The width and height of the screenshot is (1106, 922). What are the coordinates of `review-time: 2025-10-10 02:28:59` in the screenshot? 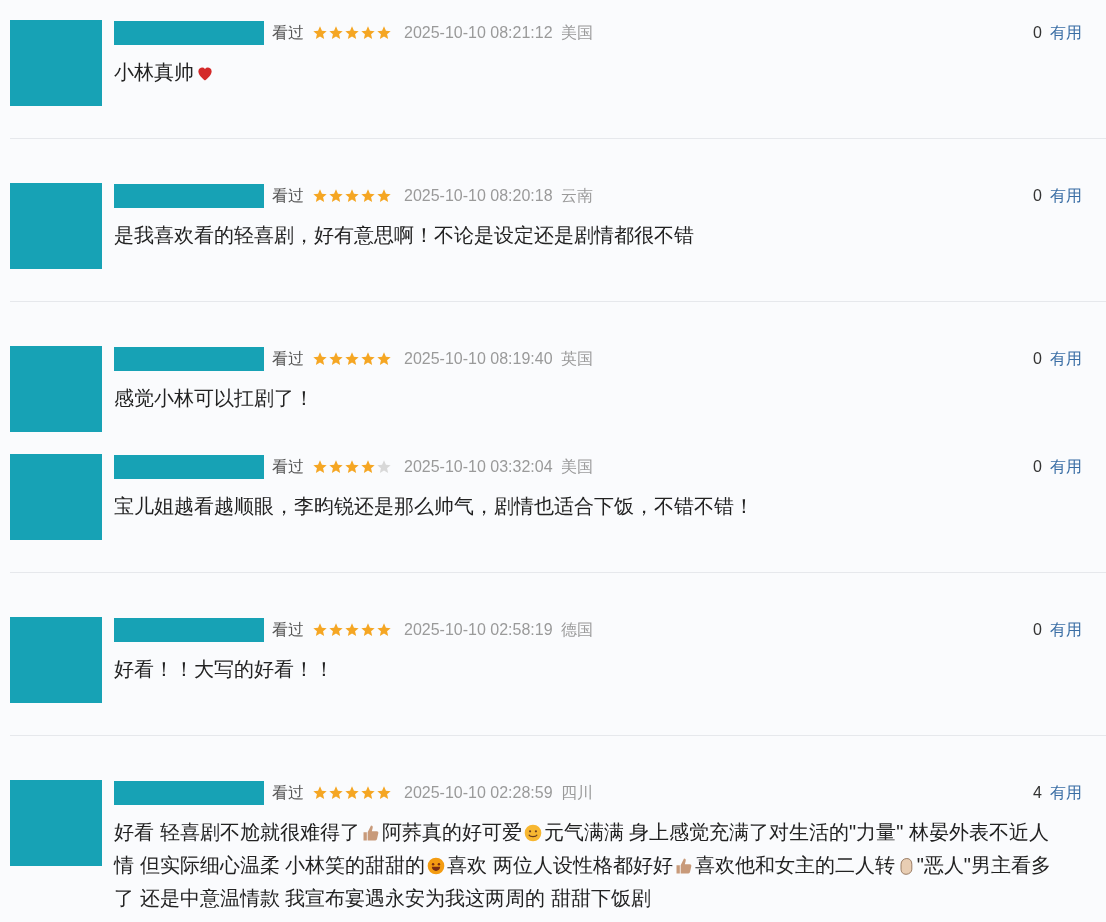 It's located at (478, 793).